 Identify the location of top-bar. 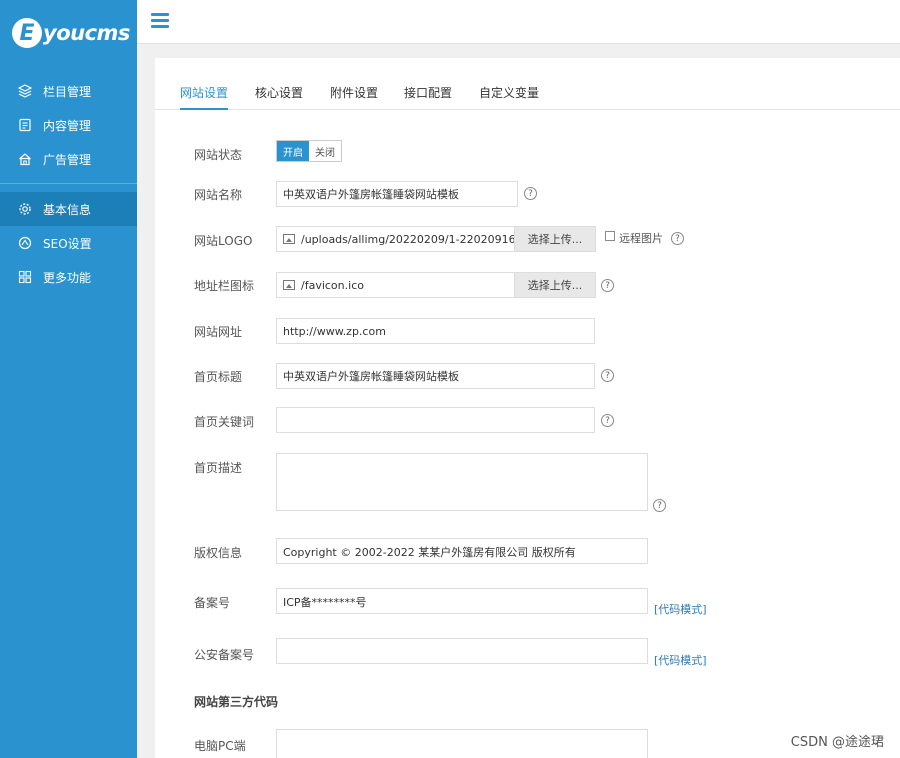
(518, 22).